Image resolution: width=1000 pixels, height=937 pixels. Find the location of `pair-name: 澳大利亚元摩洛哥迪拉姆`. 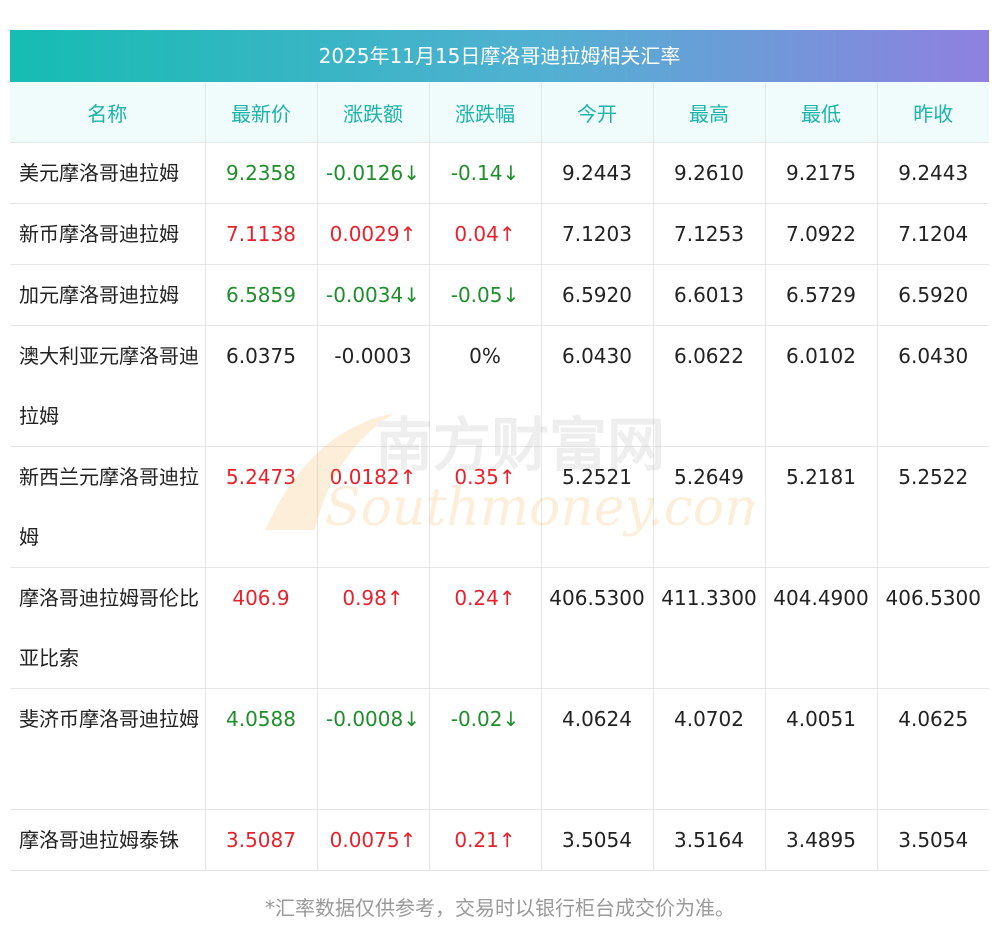

pair-name: 澳大利亚元摩洛哥迪拉姆 is located at coordinates (107, 386).